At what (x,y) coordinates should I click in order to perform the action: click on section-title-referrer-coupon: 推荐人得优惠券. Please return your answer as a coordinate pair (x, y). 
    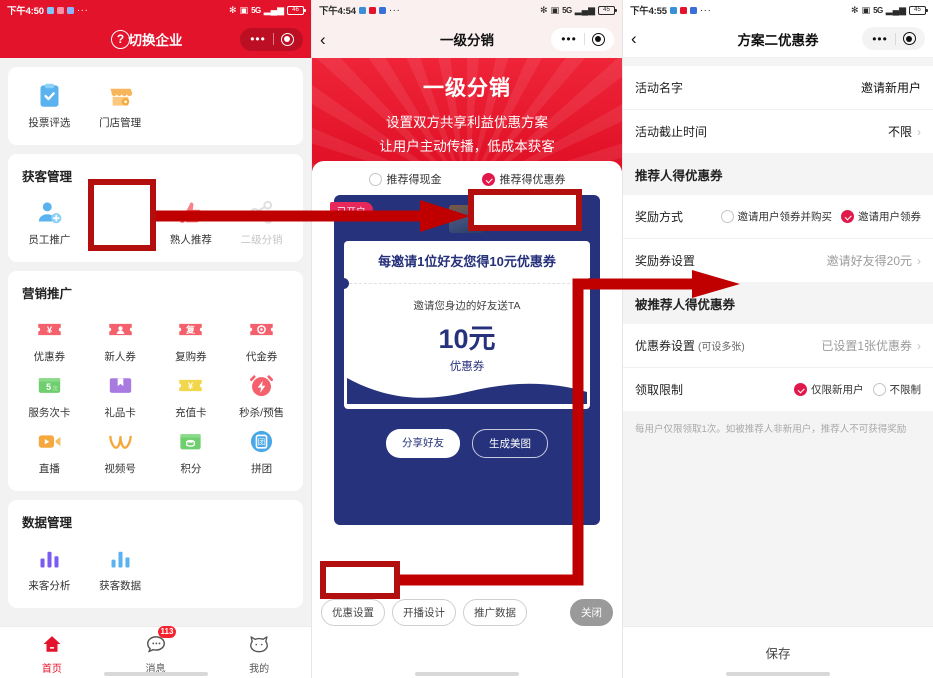
    Looking at the image, I should click on (778, 174).